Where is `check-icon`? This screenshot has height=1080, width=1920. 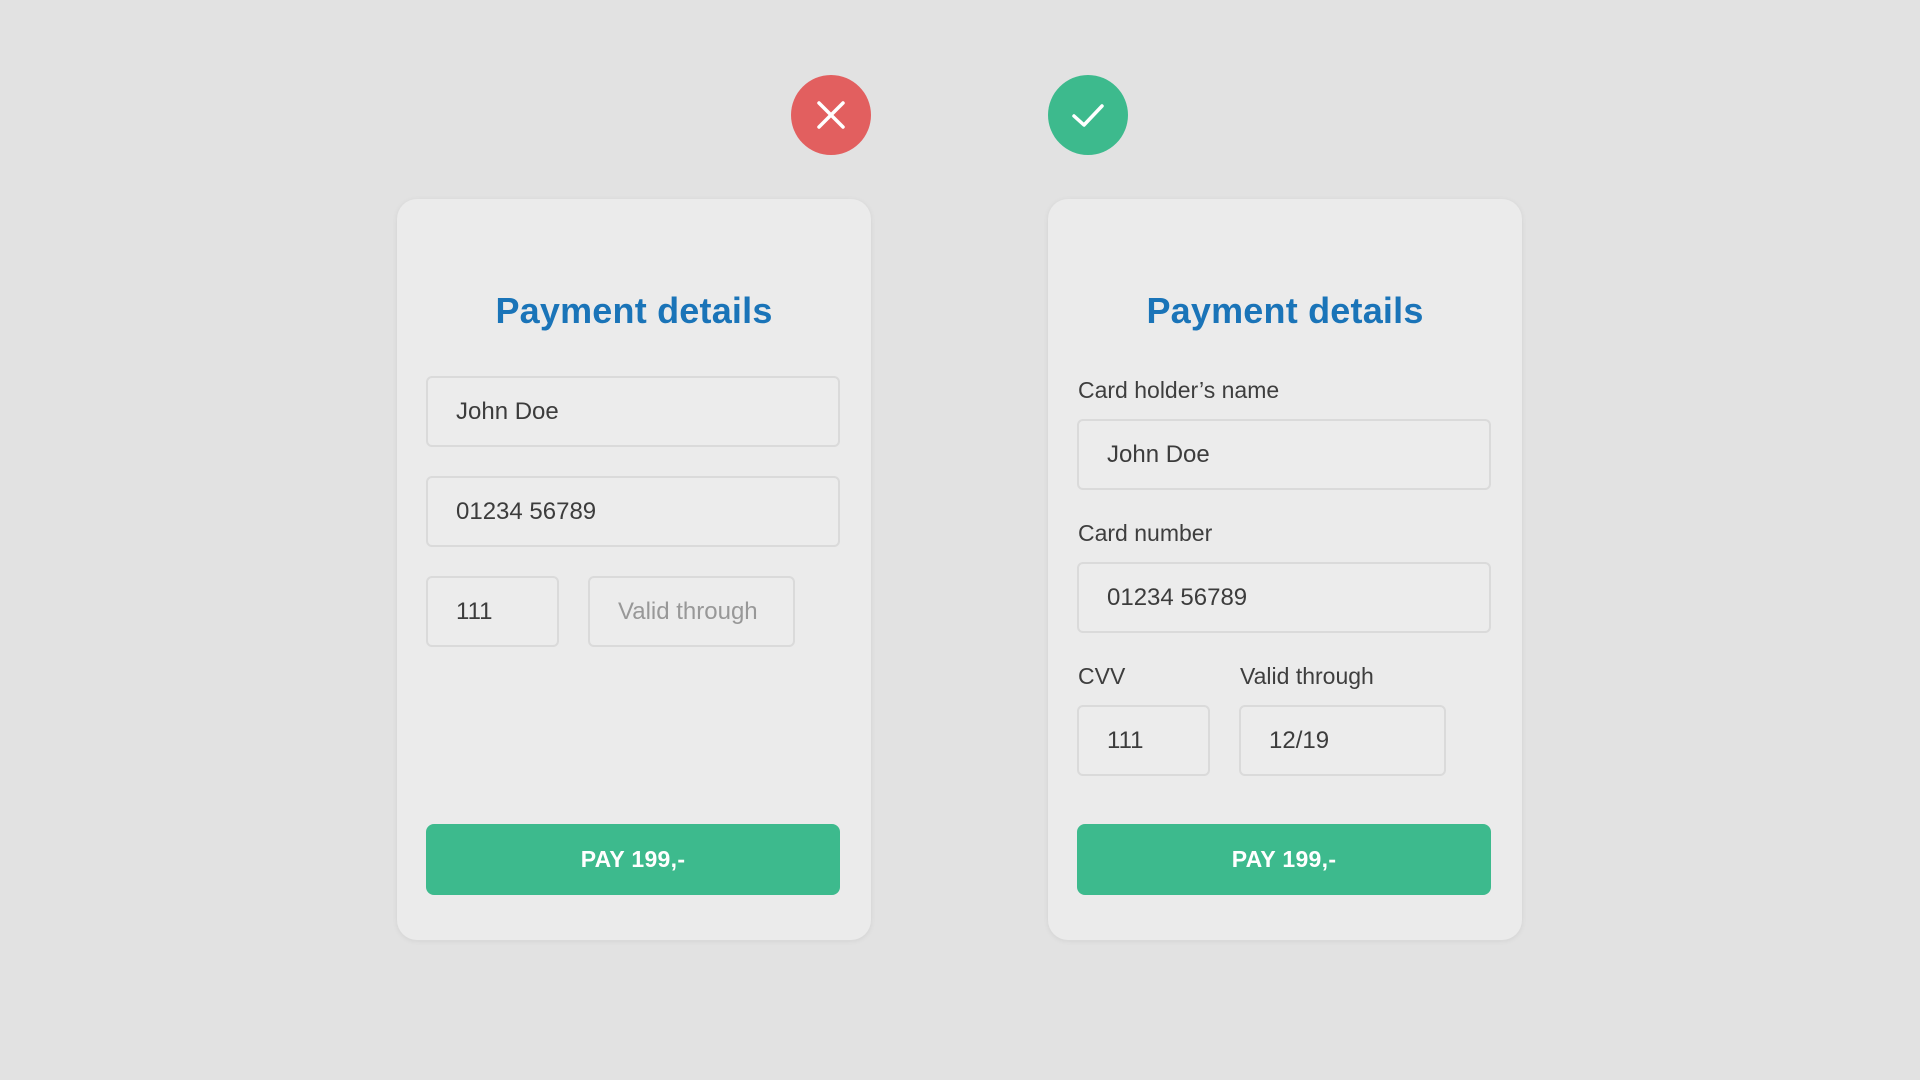 check-icon is located at coordinates (1088, 115).